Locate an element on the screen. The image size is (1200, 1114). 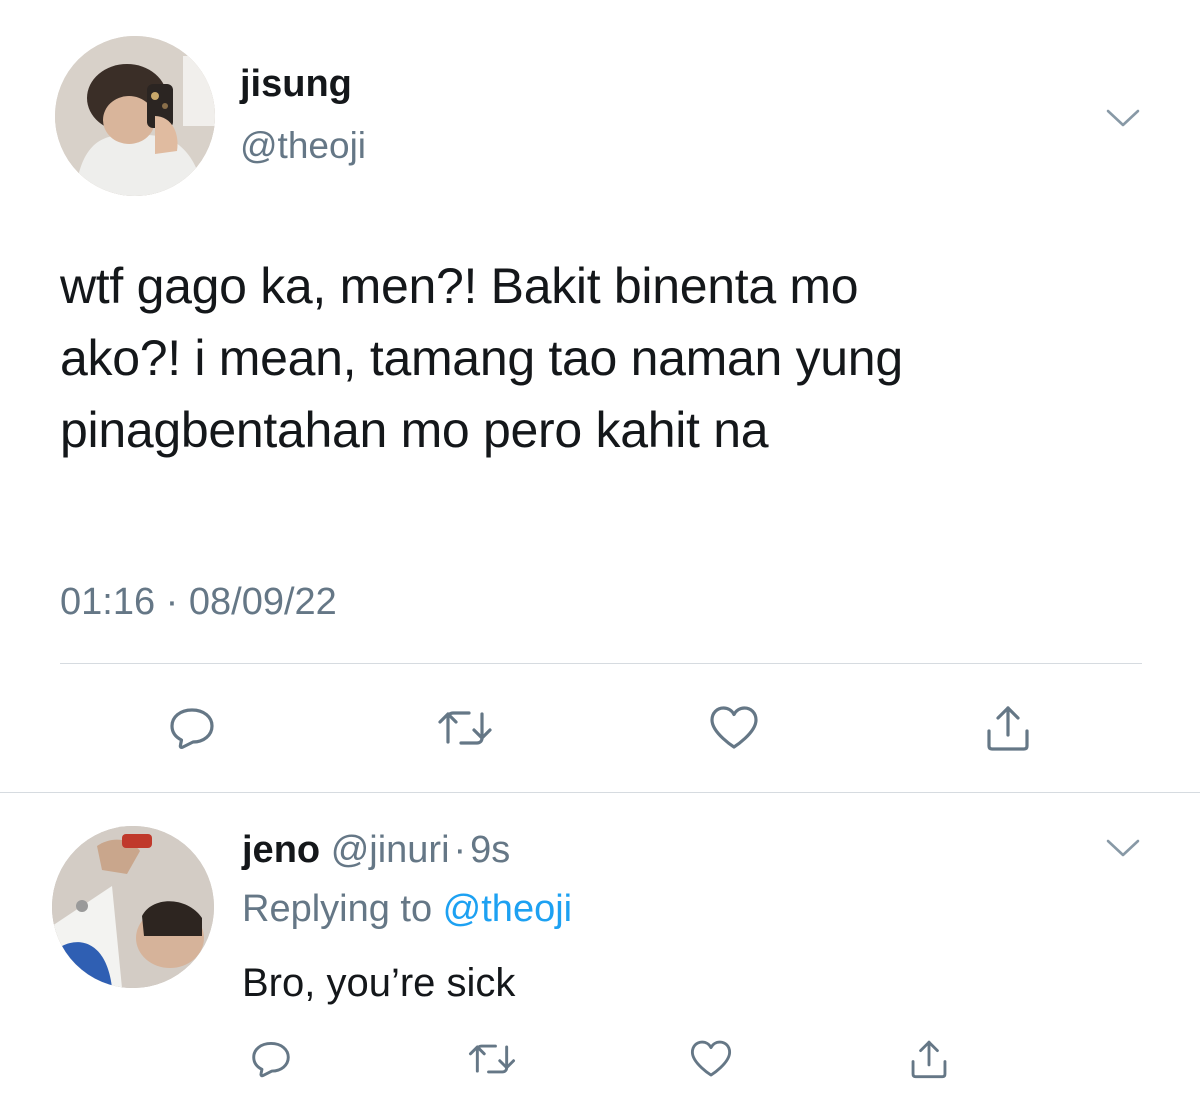
tweet-text-line: pinagbentahan mo pero kahit na is located at coordinates (414, 430).